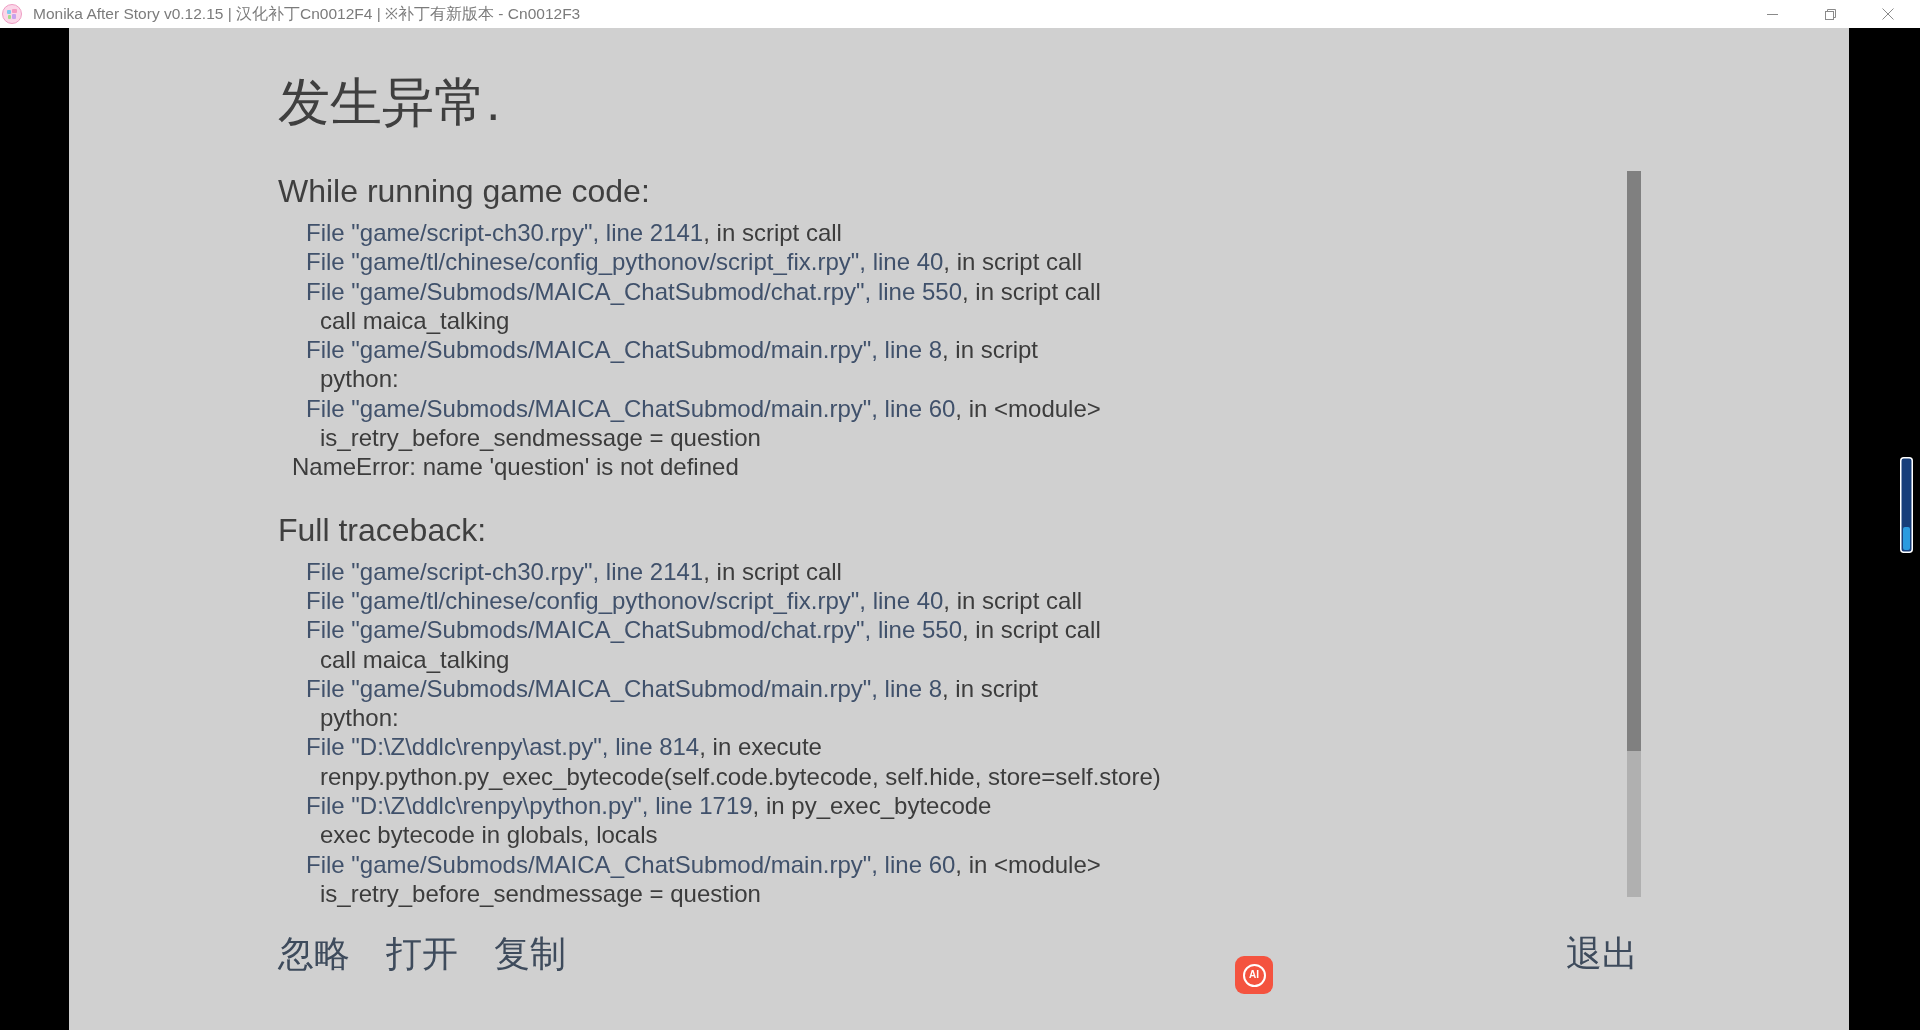  What do you see at coordinates (1906, 505) in the screenshot?
I see `vertical-gauge-icon` at bounding box center [1906, 505].